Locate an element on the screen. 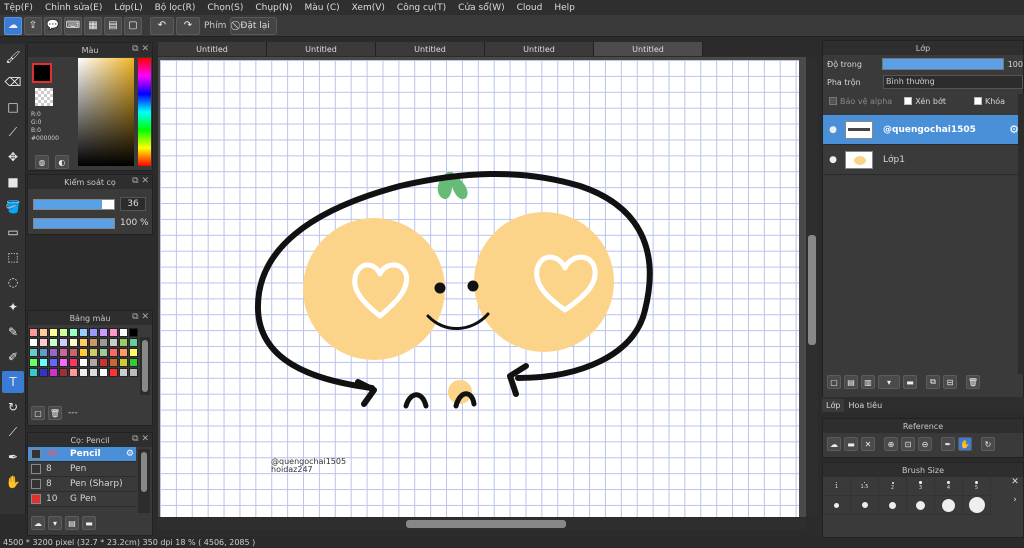 The height and width of the screenshot is (548, 1024). color-palette-icon: ◐ is located at coordinates (61, 162).